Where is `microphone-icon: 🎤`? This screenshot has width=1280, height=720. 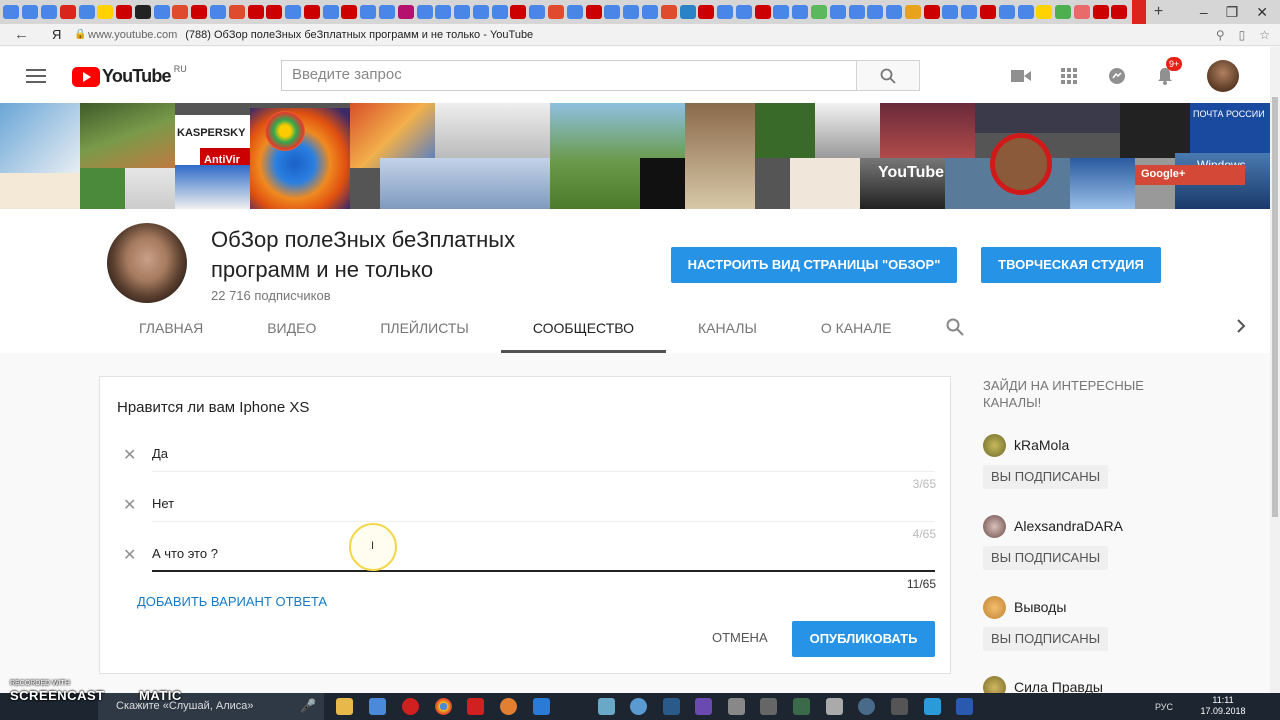
microphone-icon: 🎤 is located at coordinates (308, 706).